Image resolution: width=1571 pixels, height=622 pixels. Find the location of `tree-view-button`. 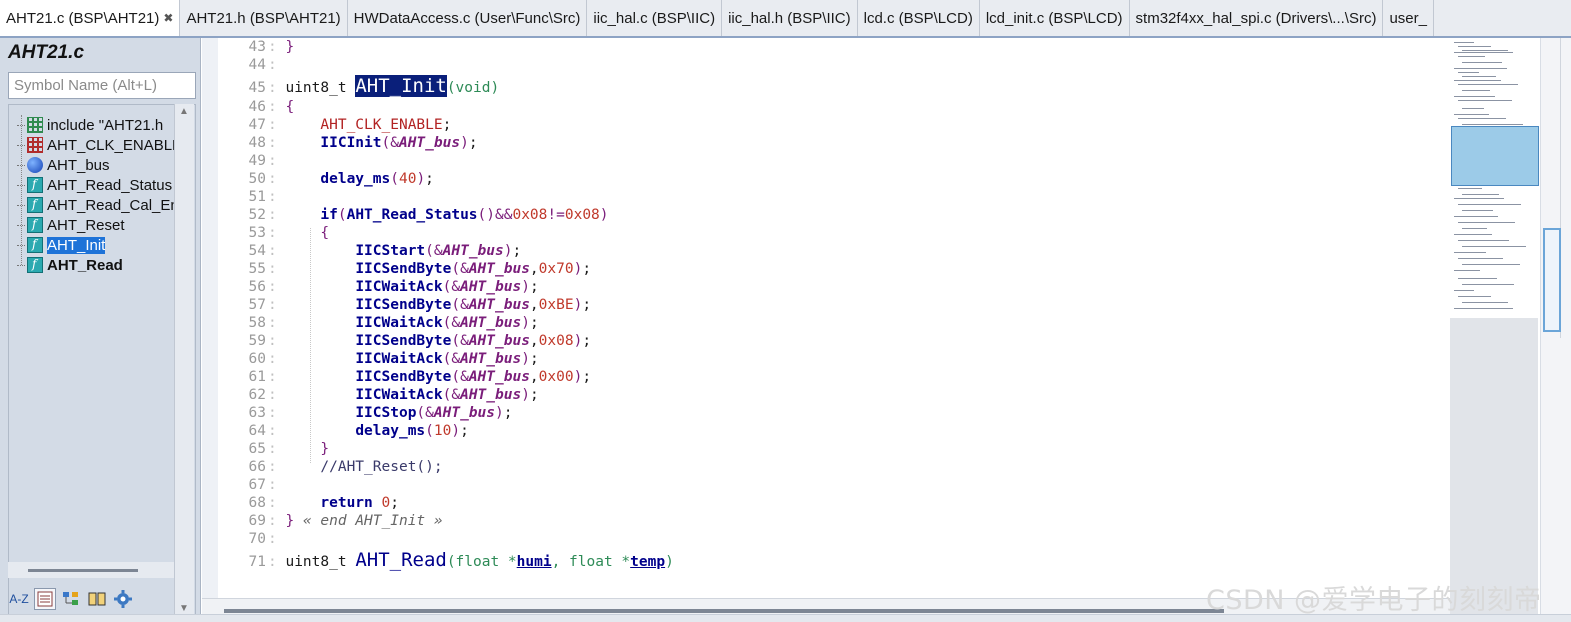

tree-view-button is located at coordinates (71, 599).